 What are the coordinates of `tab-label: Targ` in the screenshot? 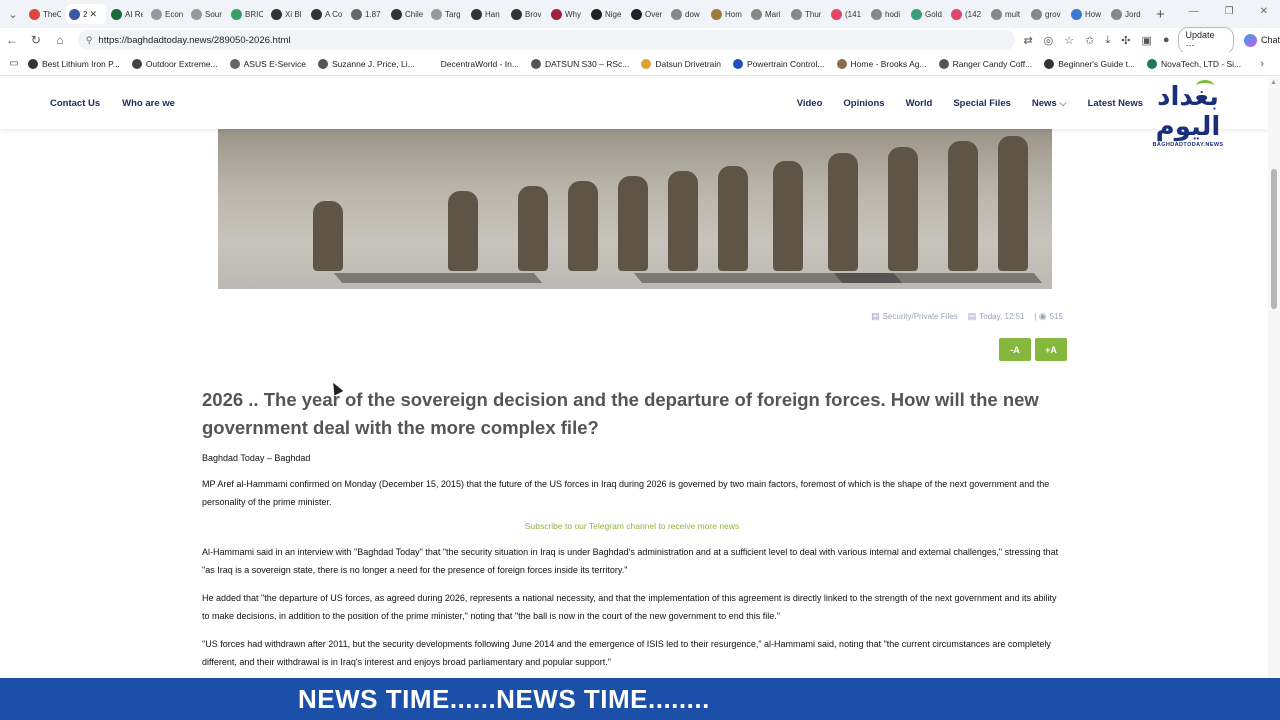 It's located at (453, 14).